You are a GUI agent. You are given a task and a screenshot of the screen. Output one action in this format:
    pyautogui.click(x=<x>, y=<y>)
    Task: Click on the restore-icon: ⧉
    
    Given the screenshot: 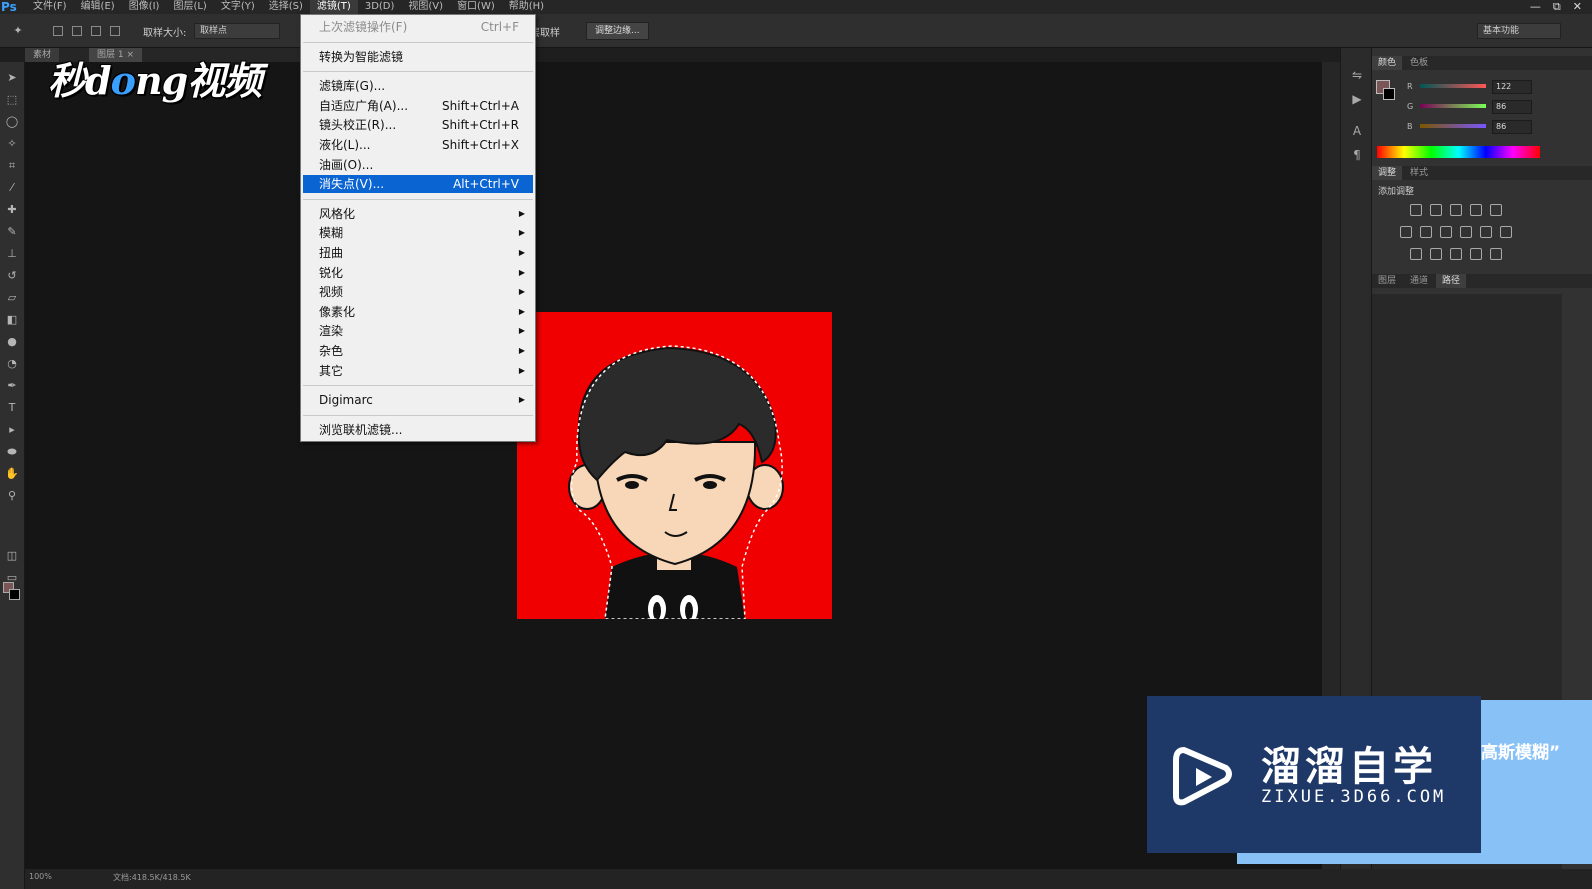 What is the action you would take?
    pyautogui.click(x=1557, y=7)
    